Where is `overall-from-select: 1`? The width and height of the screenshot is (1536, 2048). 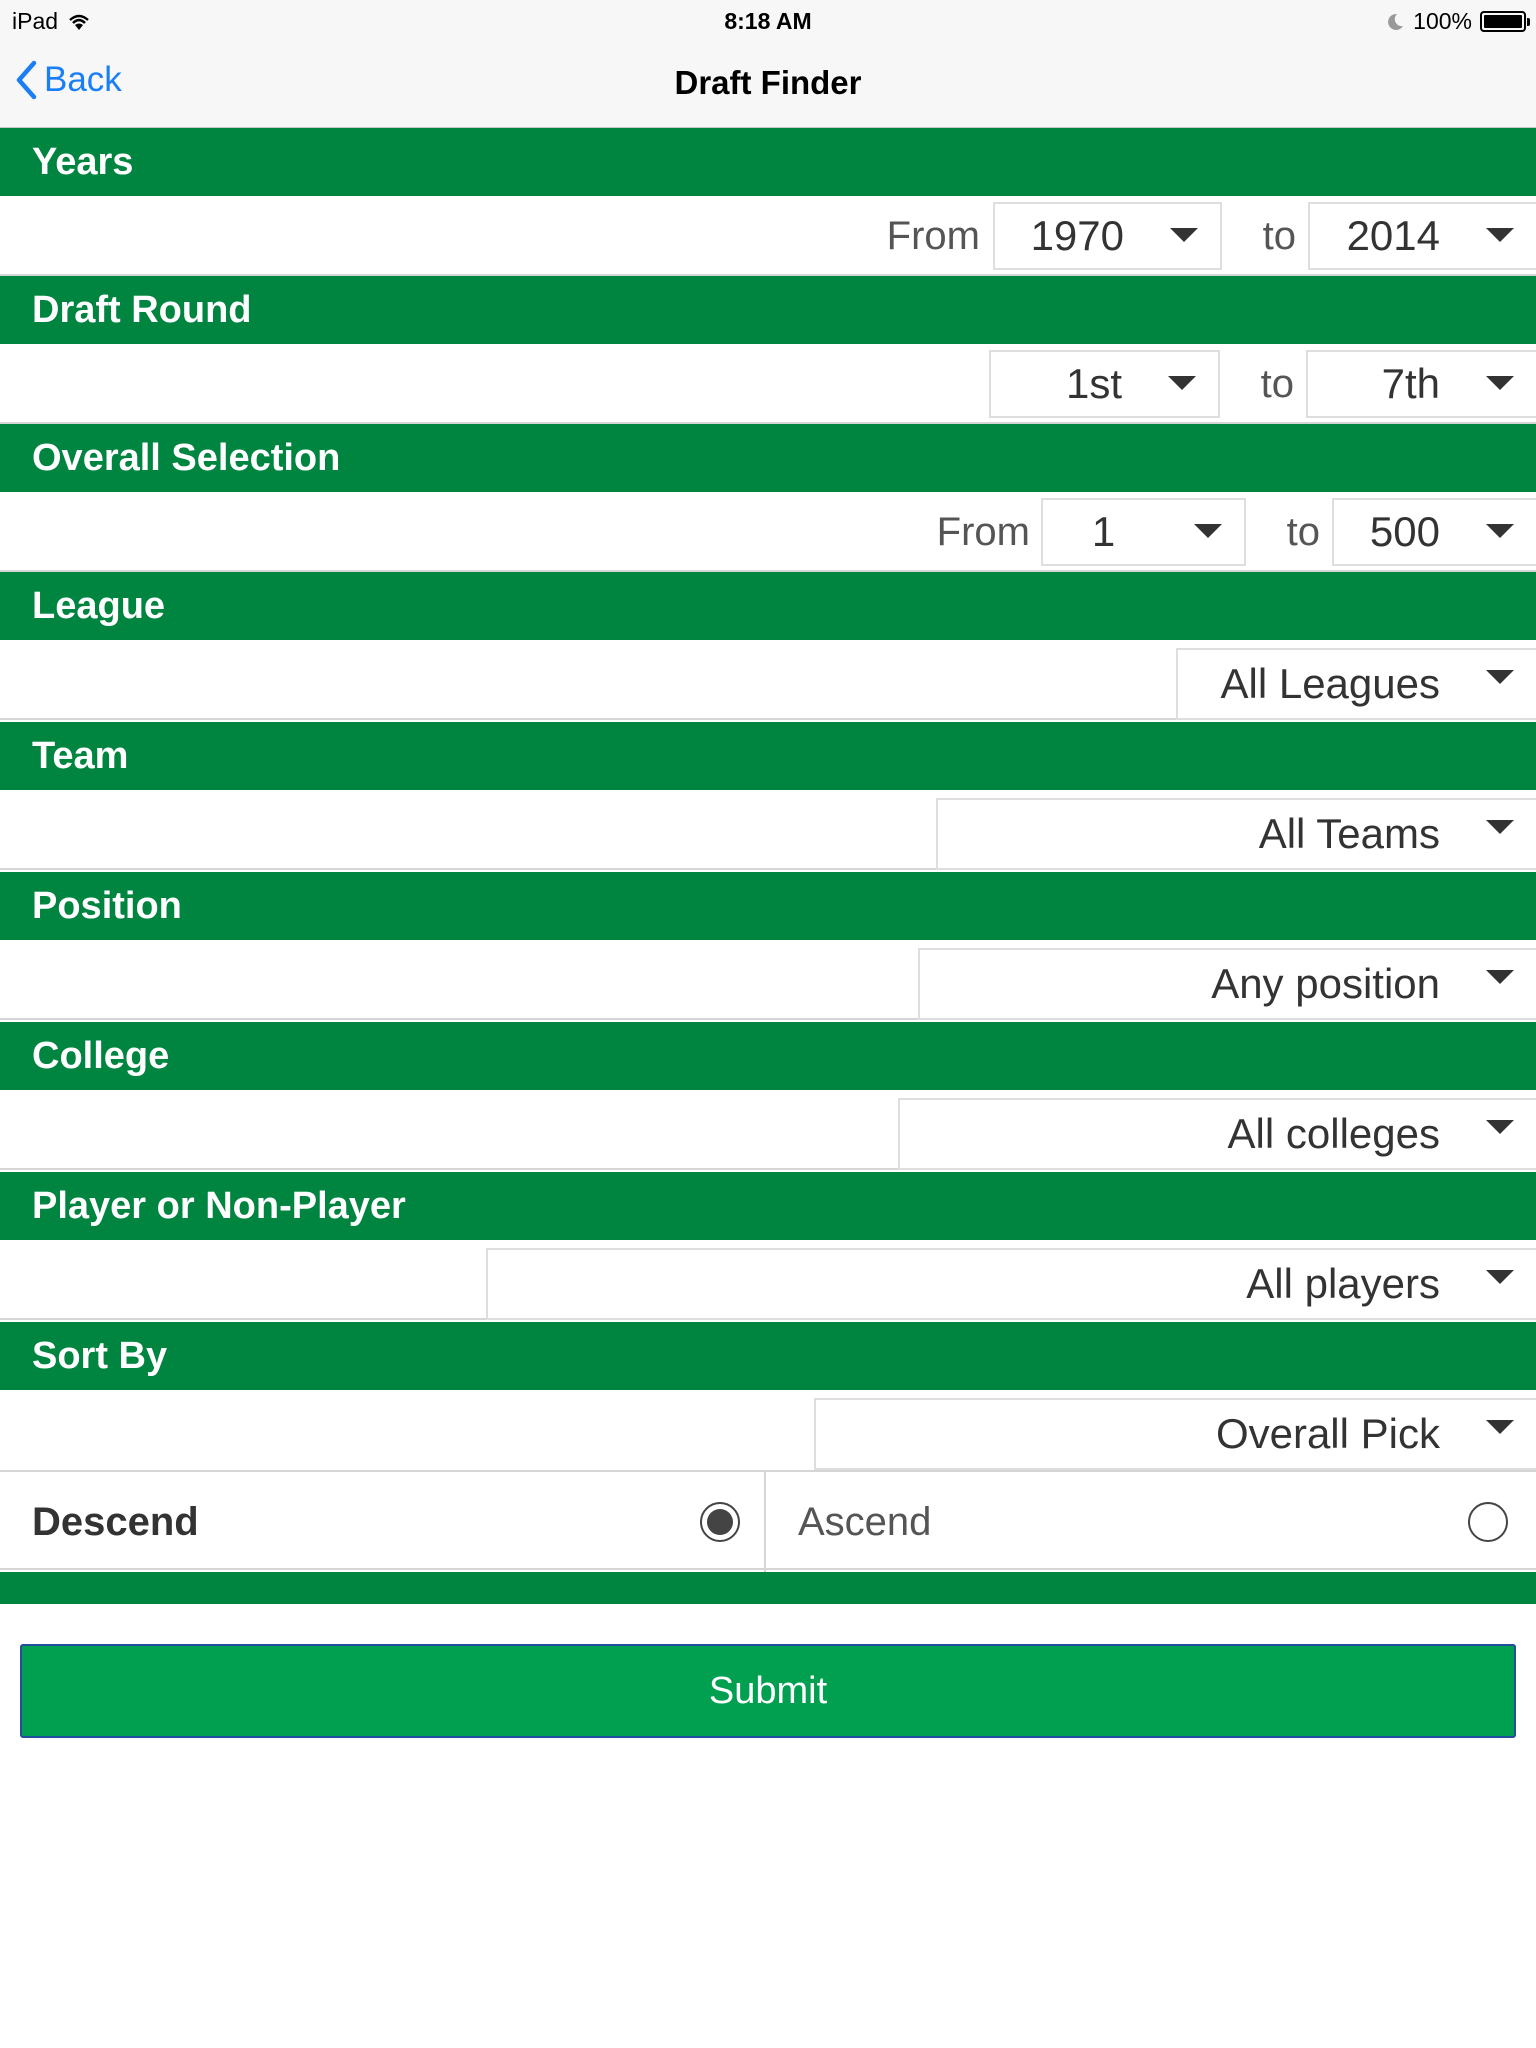
overall-from-select: 1 is located at coordinates (1143, 532).